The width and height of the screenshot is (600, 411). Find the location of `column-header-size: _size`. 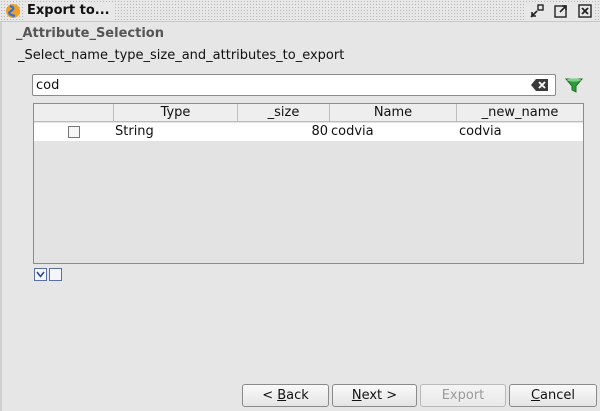

column-header-size: _size is located at coordinates (284, 113).